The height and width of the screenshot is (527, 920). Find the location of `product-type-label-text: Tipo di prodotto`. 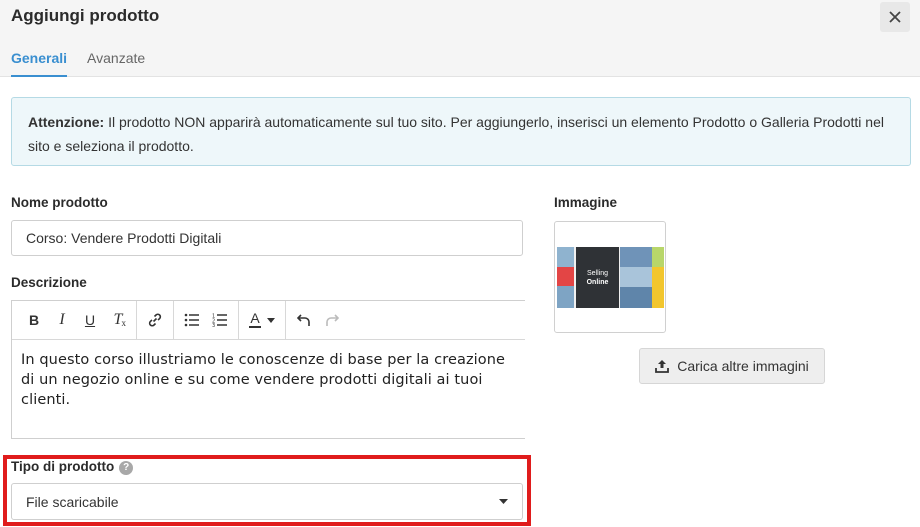

product-type-label-text: Tipo di prodotto is located at coordinates (63, 466).